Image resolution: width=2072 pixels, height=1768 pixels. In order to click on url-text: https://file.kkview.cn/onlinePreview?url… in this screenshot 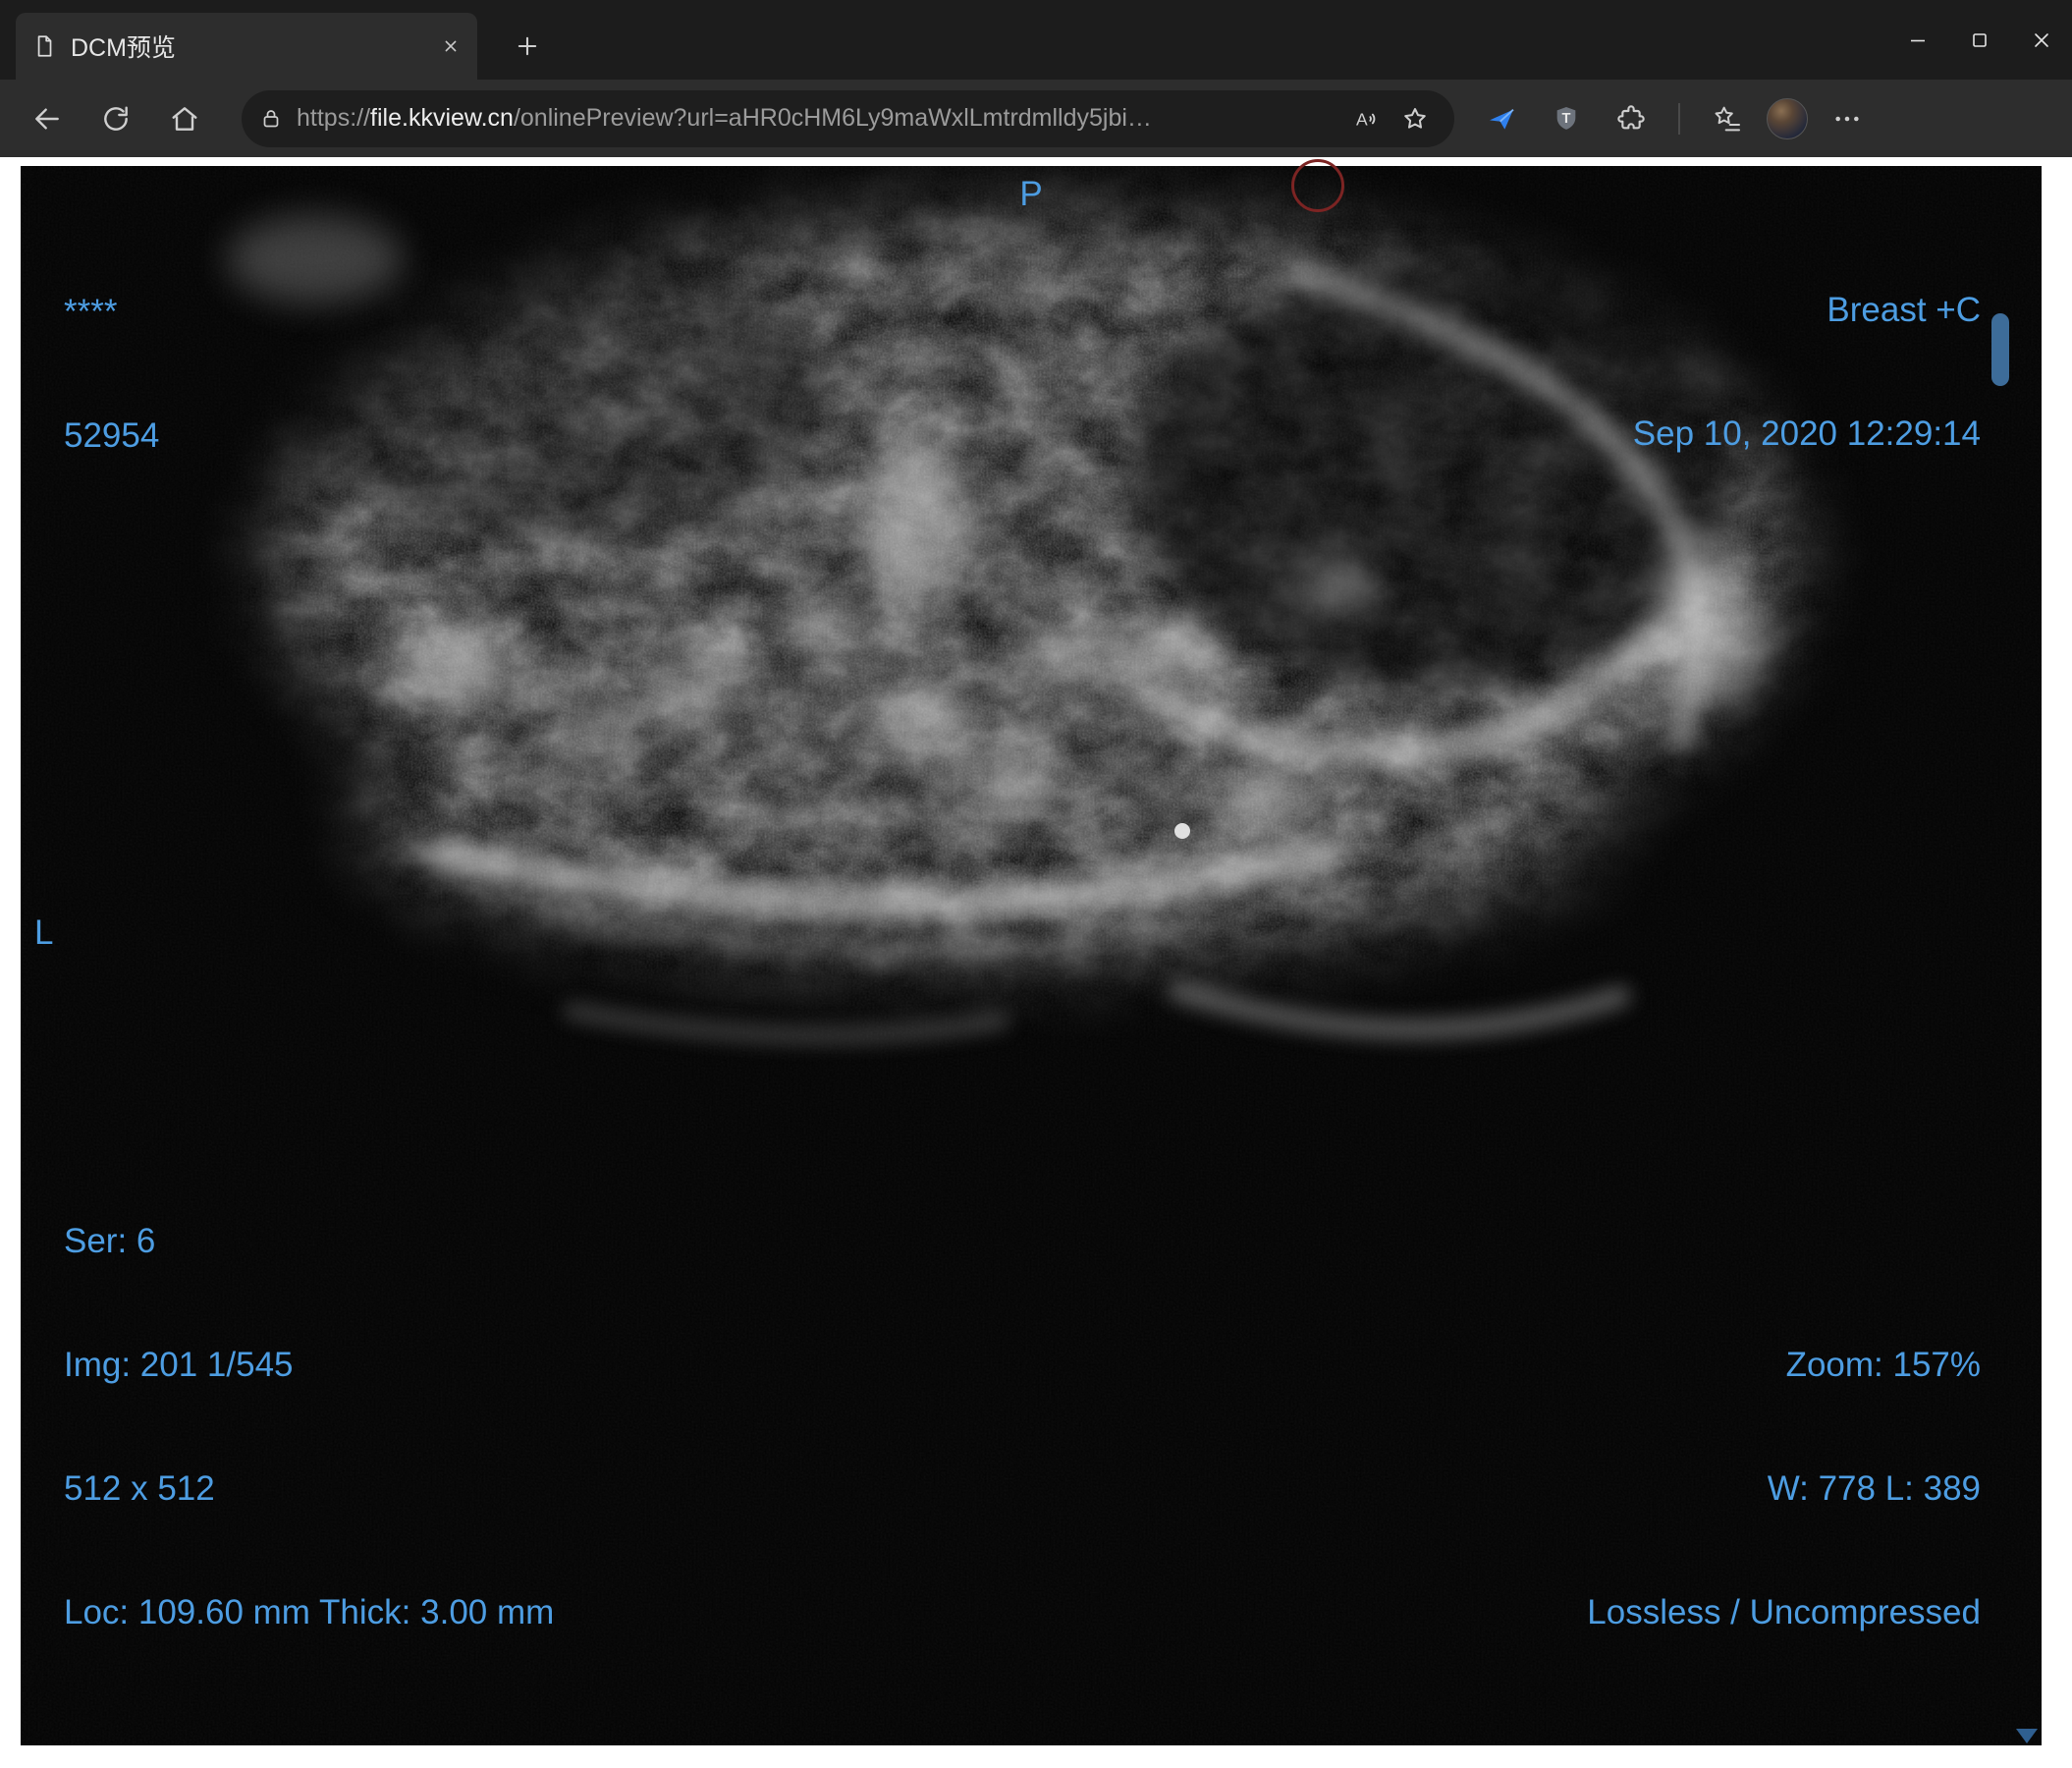, I will do `click(724, 118)`.